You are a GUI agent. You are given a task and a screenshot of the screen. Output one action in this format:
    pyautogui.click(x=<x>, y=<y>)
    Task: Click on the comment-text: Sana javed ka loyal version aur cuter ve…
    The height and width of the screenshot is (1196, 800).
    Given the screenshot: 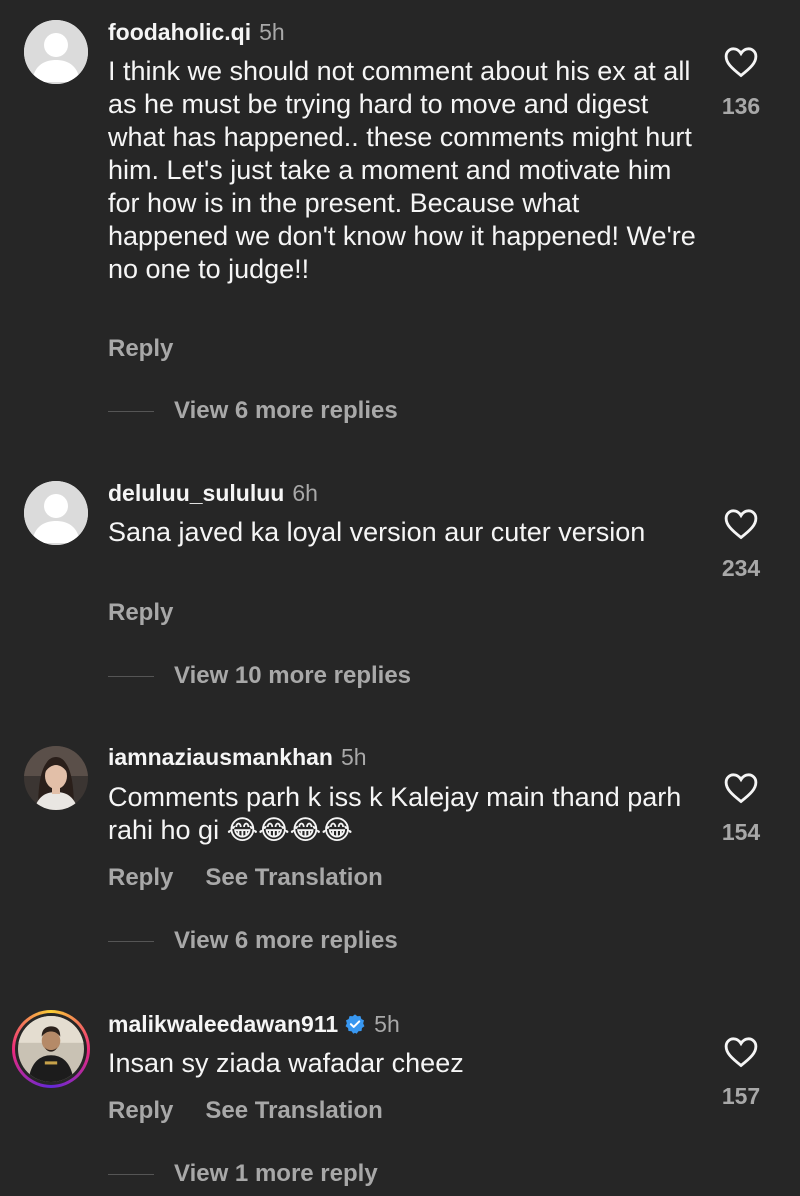 What is the action you would take?
    pyautogui.click(x=377, y=532)
    